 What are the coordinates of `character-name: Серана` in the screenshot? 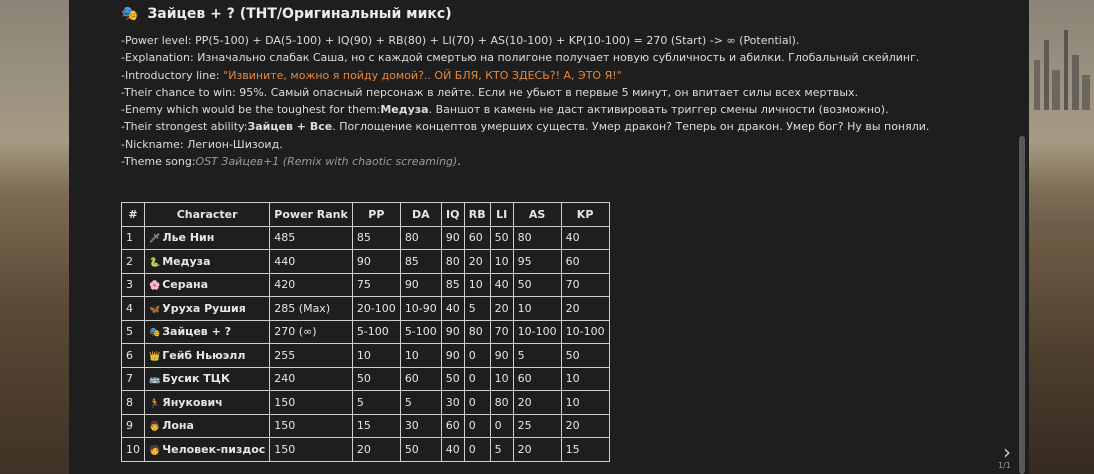 It's located at (185, 285).